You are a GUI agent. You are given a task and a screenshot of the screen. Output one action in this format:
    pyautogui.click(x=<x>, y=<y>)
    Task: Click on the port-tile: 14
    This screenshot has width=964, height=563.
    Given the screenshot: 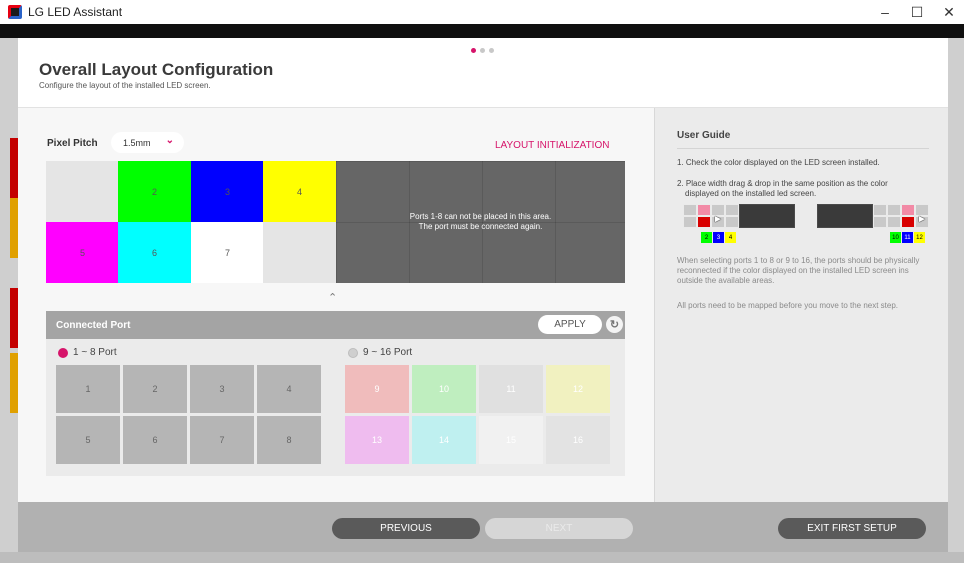 What is the action you would take?
    pyautogui.click(x=444, y=440)
    